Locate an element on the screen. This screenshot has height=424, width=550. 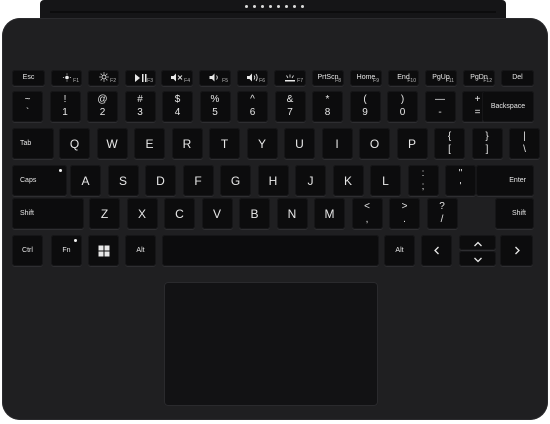
key-lbracket: {[ is located at coordinates (449, 143).